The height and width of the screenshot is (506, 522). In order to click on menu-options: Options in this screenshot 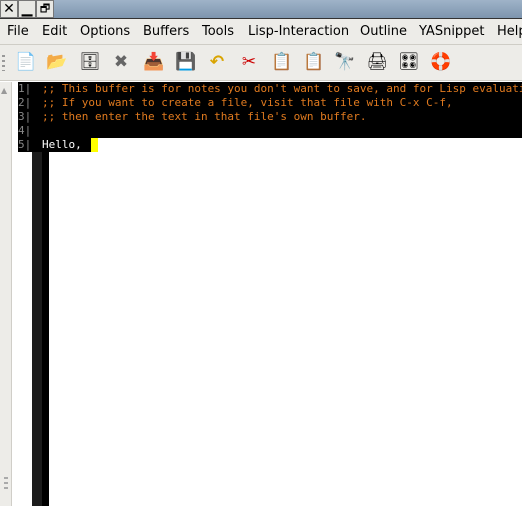, I will do `click(105, 31)`.